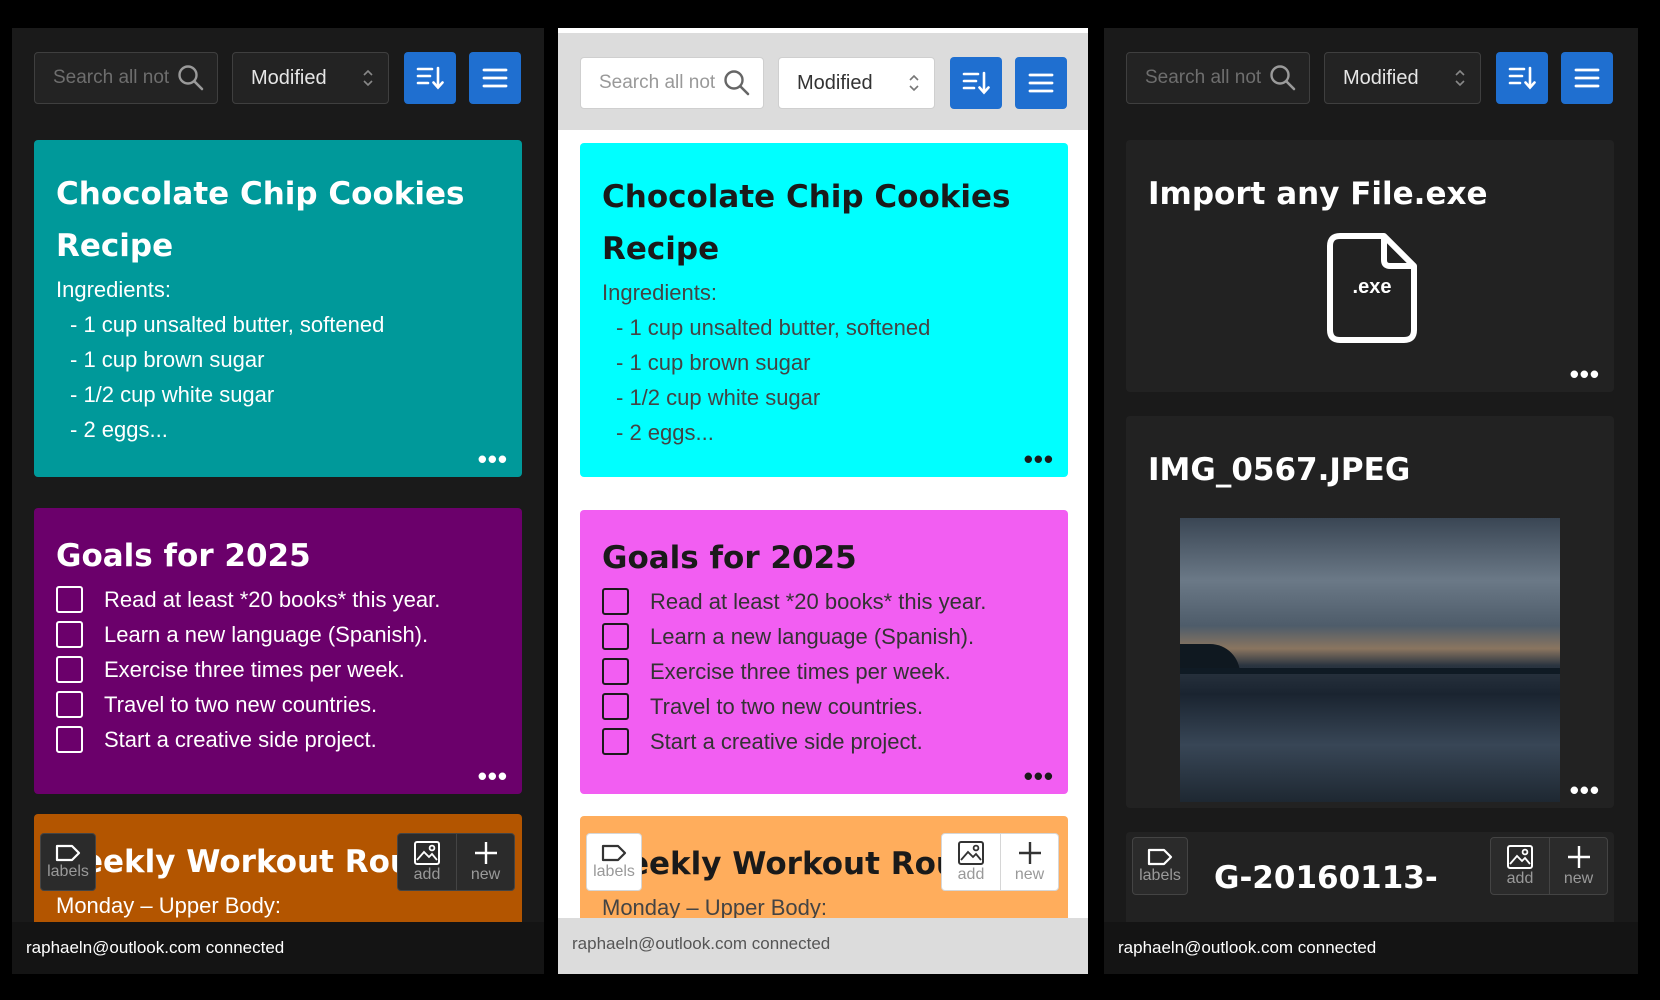 This screenshot has height=1000, width=1660. I want to click on note-title: IMG_0567.JPEG, so click(1279, 470).